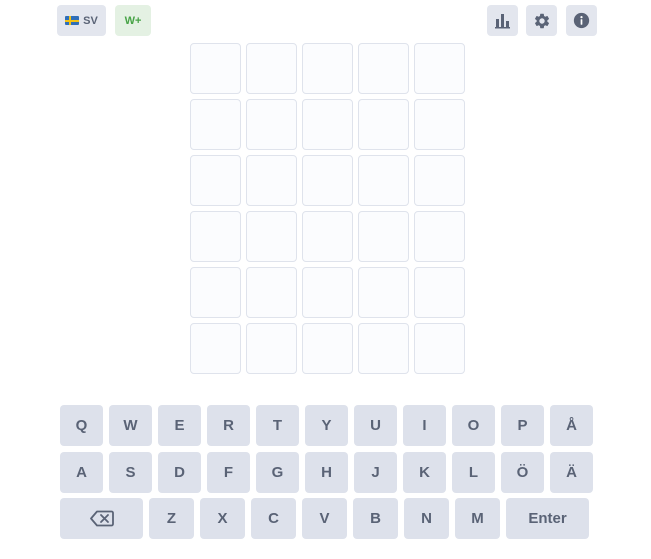 This screenshot has height=559, width=651. I want to click on bar-chart-icon, so click(502, 21).